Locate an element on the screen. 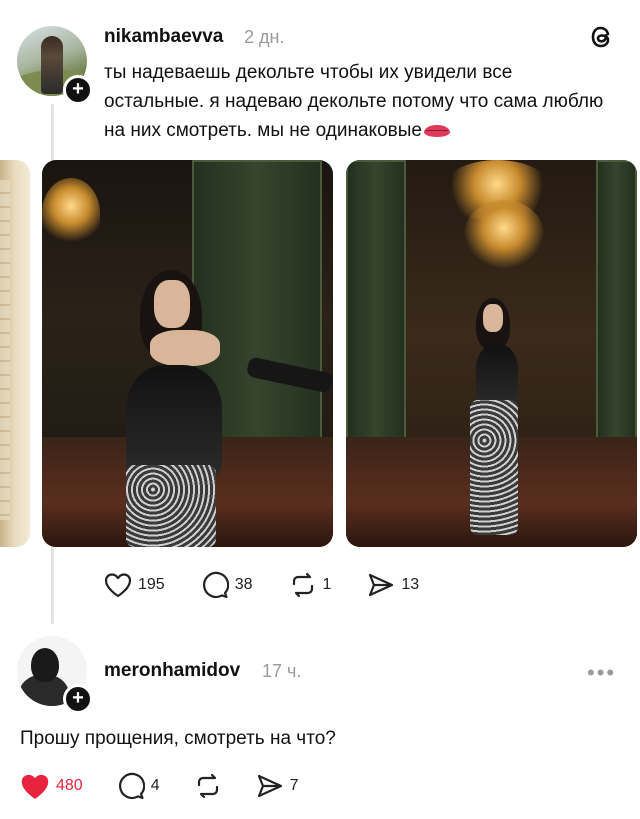 The image size is (640, 819). share-button: 7 is located at coordinates (277, 786).